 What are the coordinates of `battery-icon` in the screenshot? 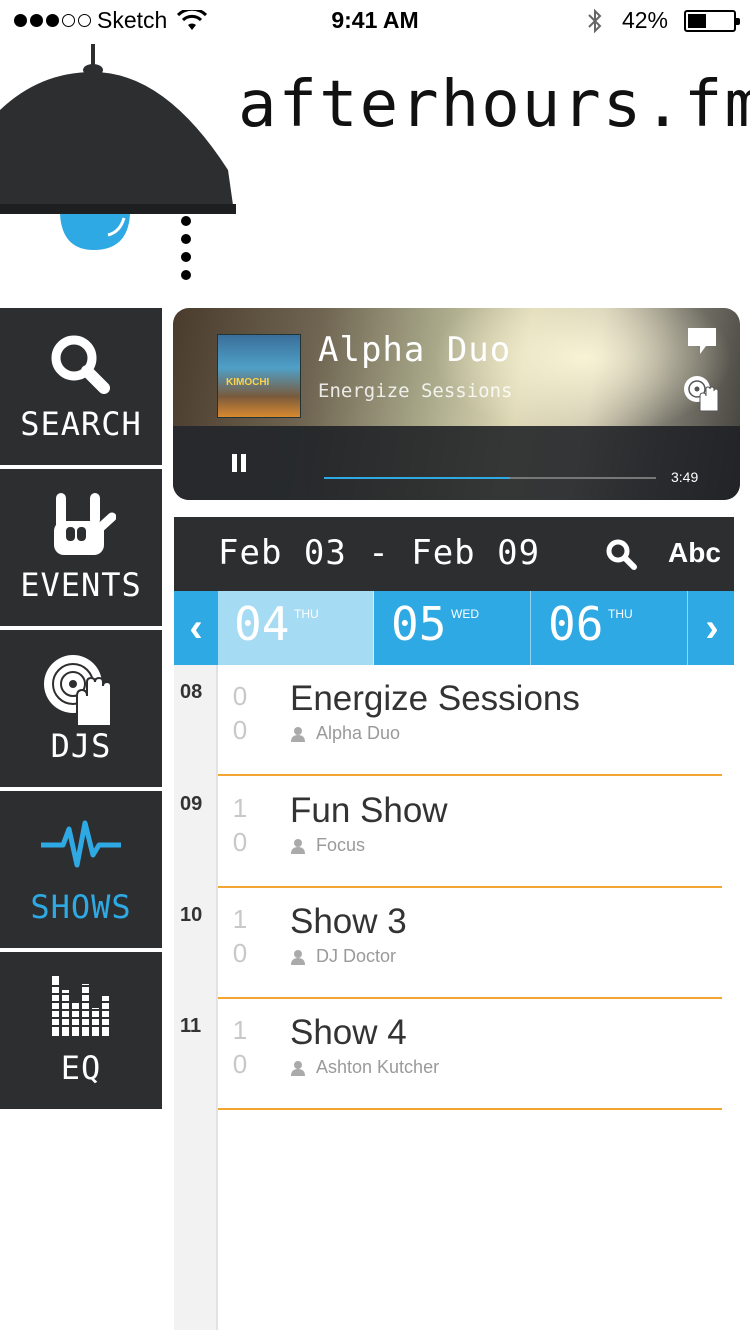 It's located at (712, 20).